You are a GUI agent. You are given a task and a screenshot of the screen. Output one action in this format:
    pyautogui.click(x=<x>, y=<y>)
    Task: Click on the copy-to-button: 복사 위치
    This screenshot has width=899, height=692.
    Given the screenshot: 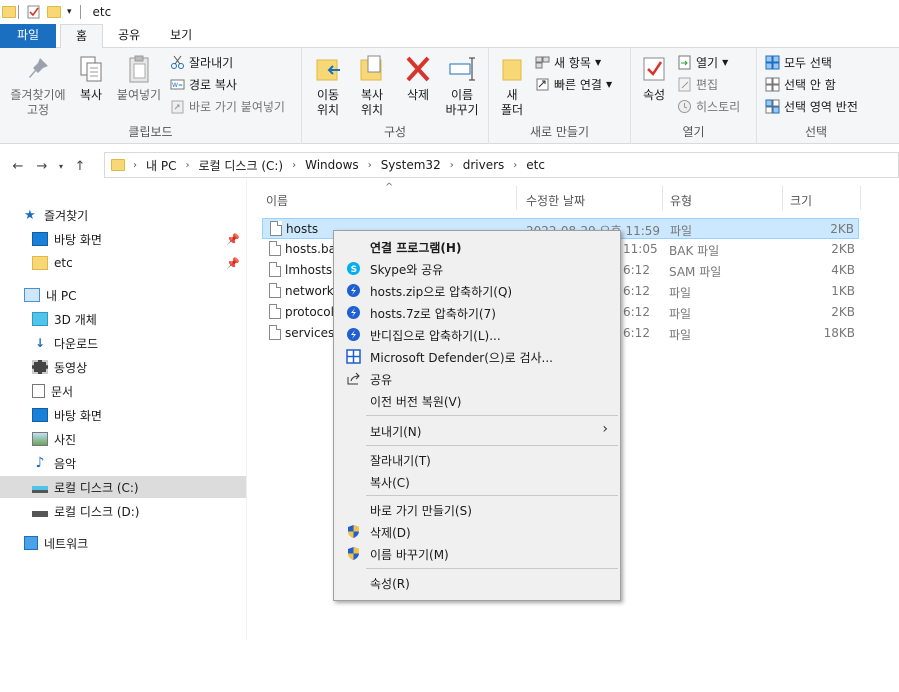 What is the action you would take?
    pyautogui.click(x=372, y=86)
    